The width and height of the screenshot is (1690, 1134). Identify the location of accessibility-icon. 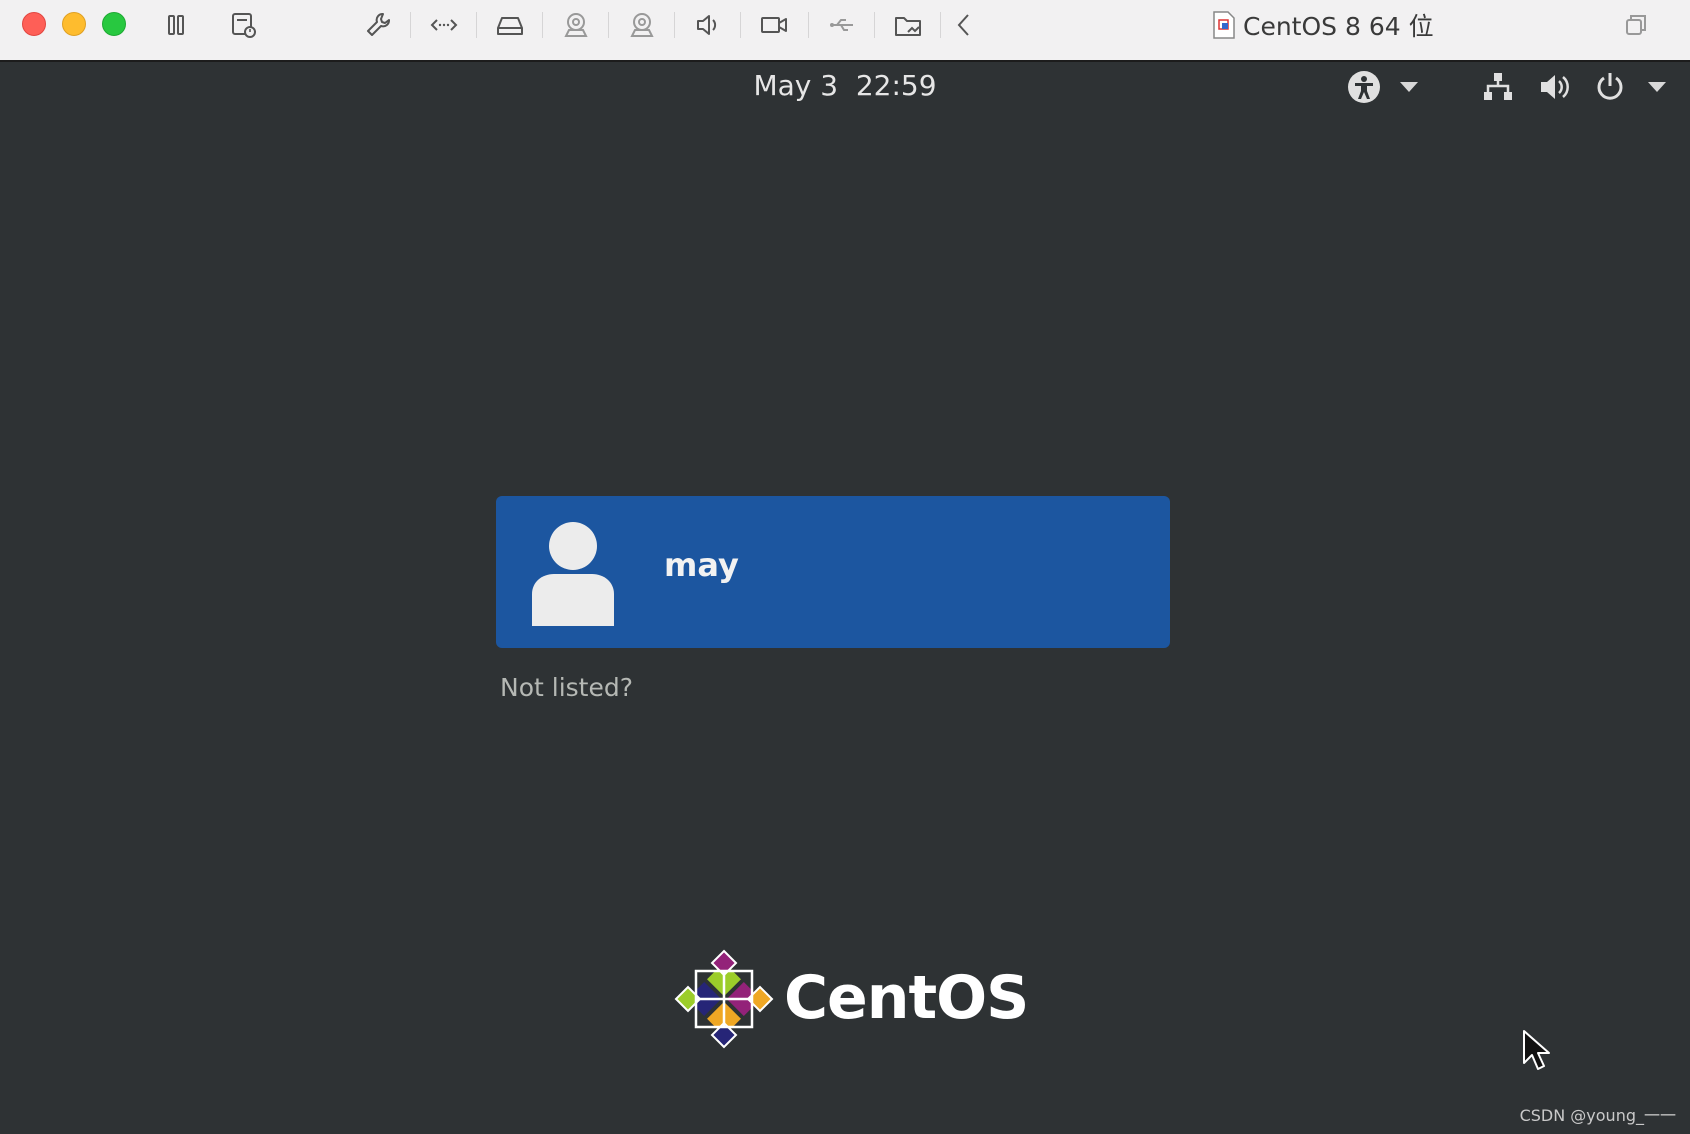
(1364, 87).